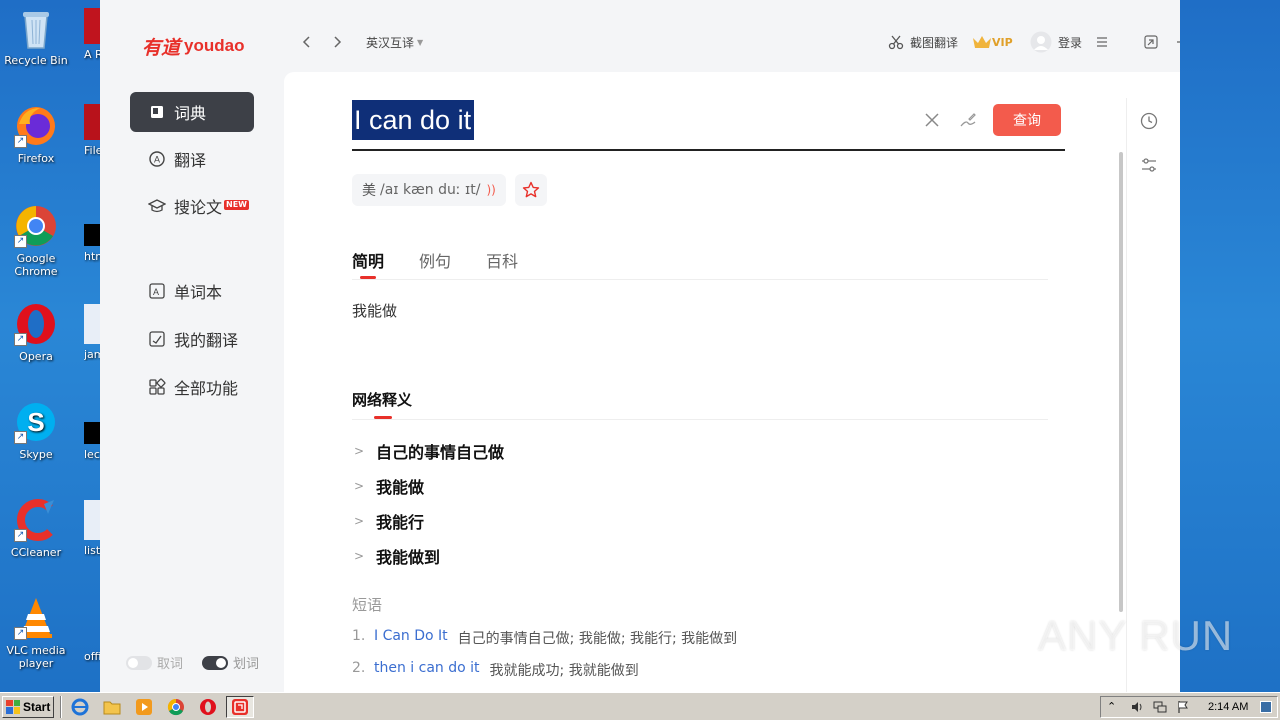 This screenshot has height=720, width=1280. I want to click on vip-button: VIP, so click(992, 42).